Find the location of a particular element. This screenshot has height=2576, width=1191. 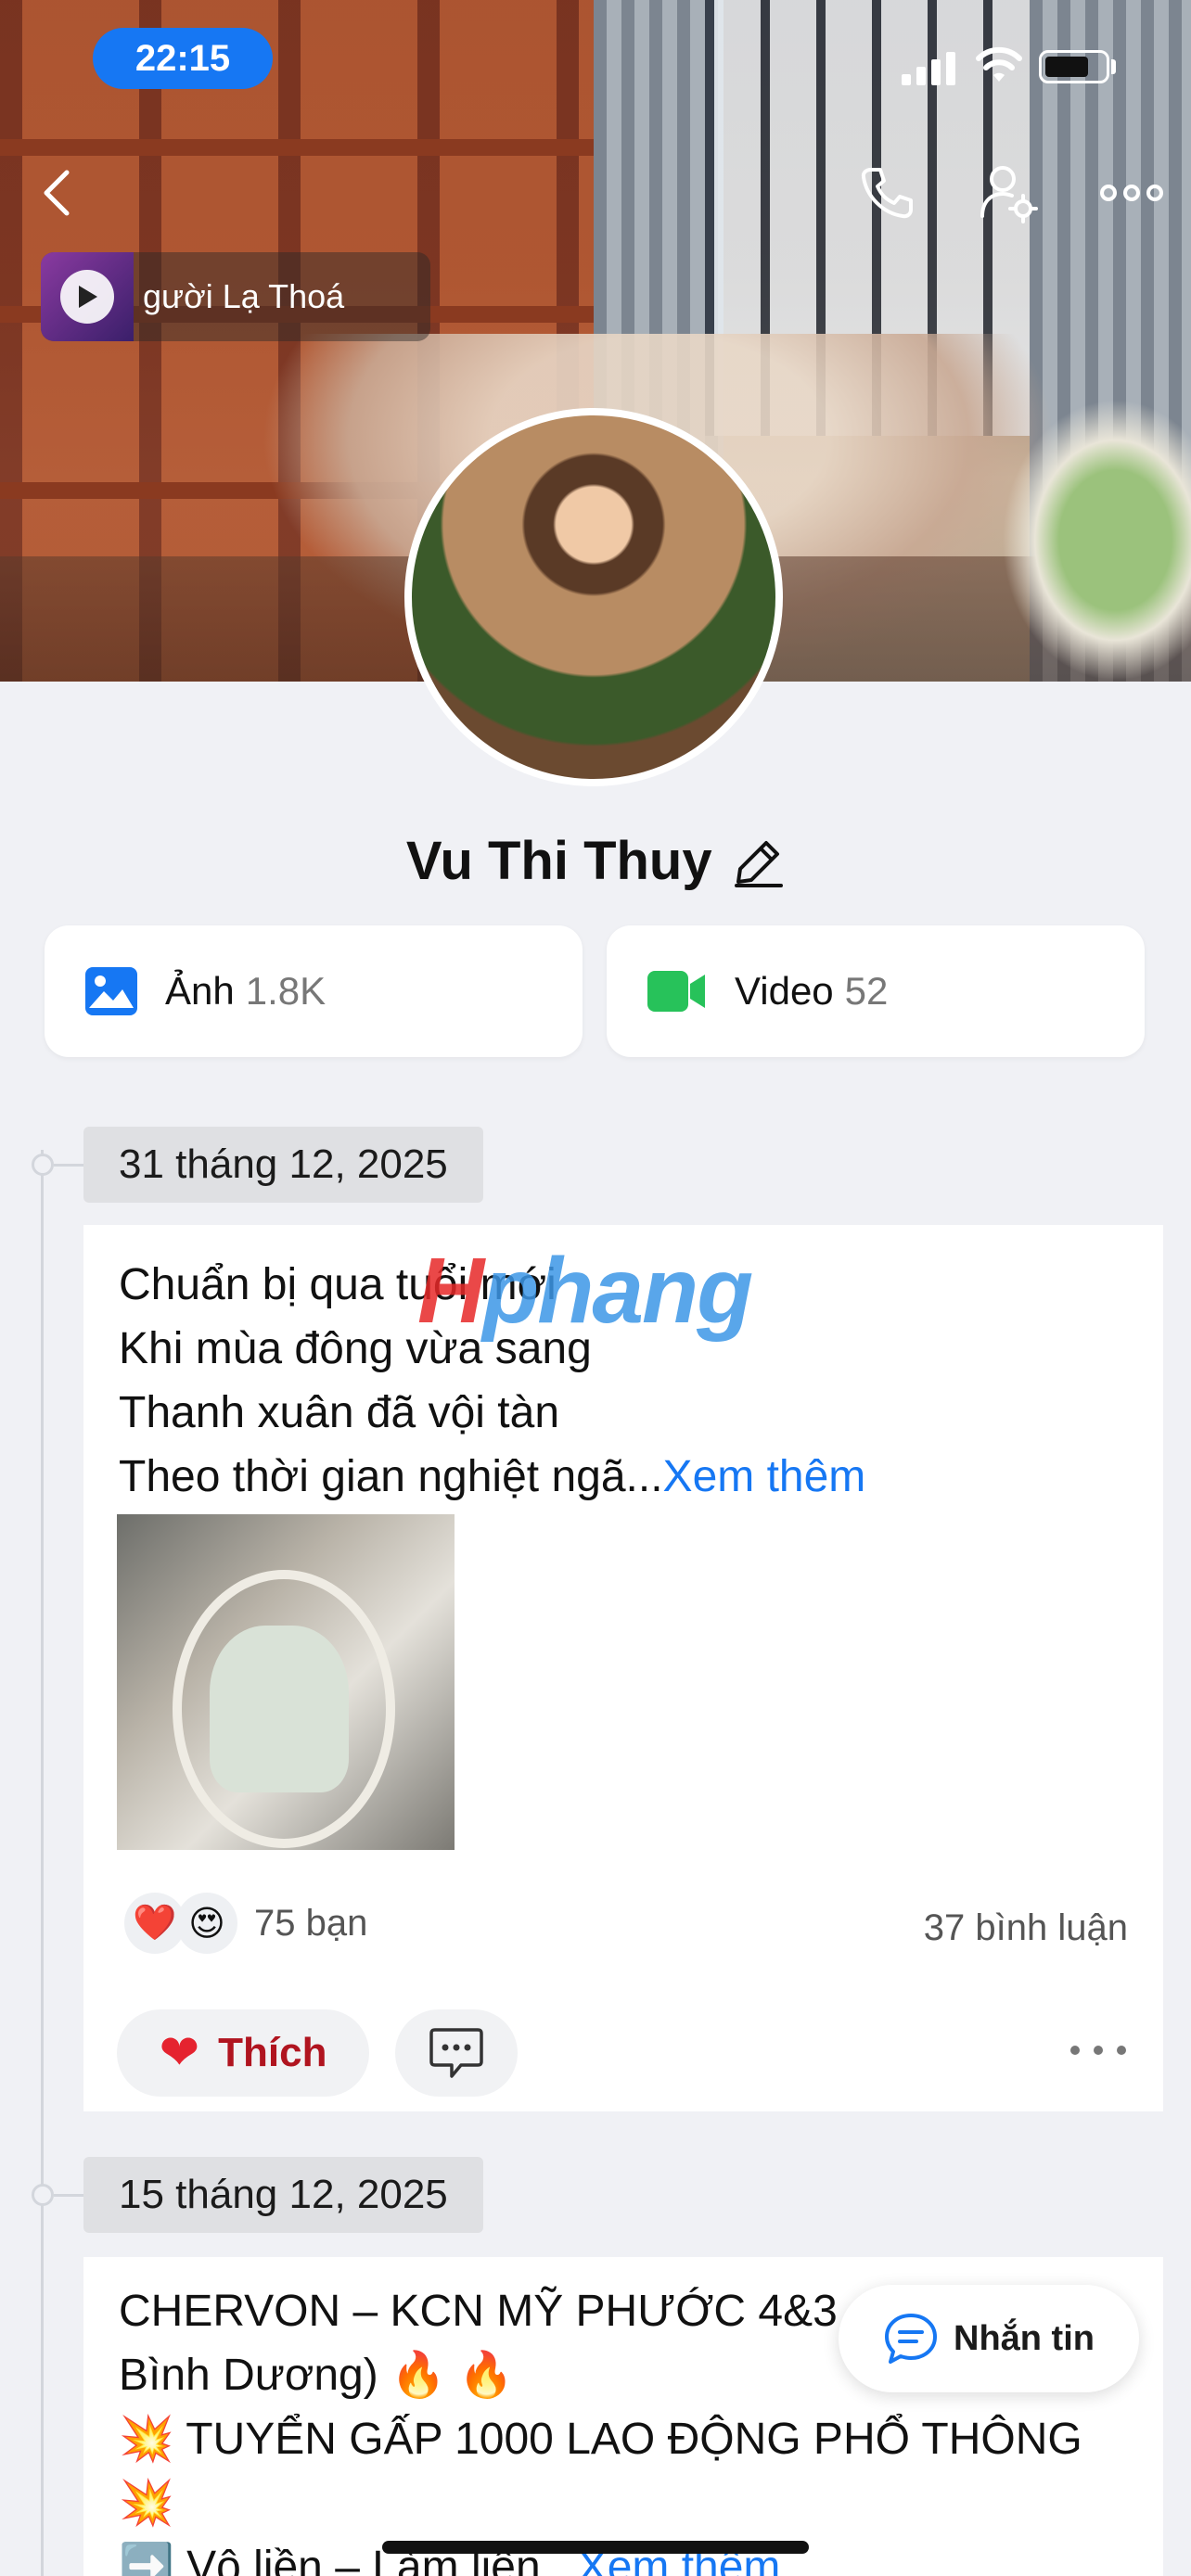

image-icon is located at coordinates (111, 991).